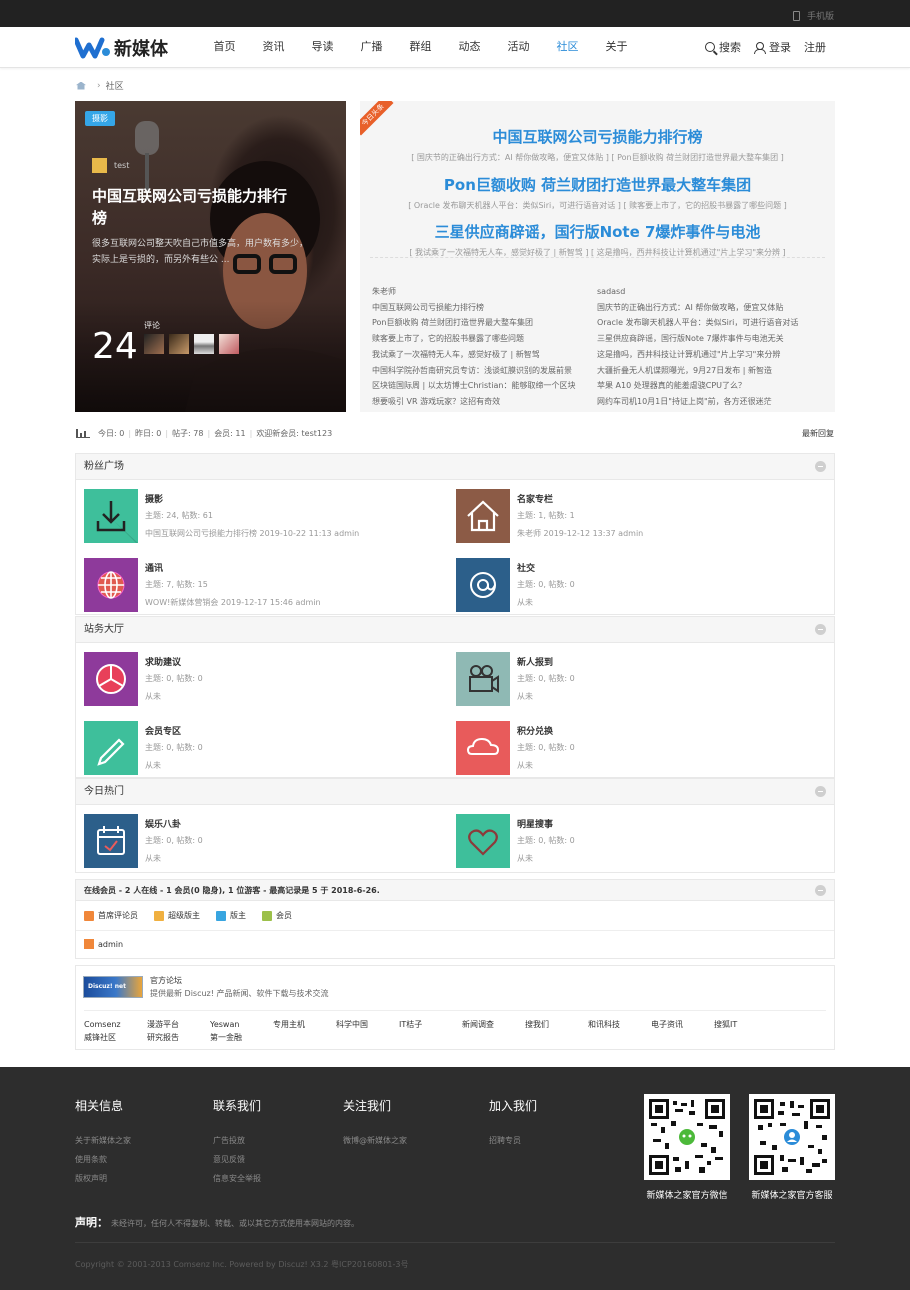 This screenshot has height=1290, width=910. What do you see at coordinates (252, 533) in the screenshot?
I see `forum-last-post: 中国互联网公司亏损能力排行榜 2019-10-22 11:13 admin` at bounding box center [252, 533].